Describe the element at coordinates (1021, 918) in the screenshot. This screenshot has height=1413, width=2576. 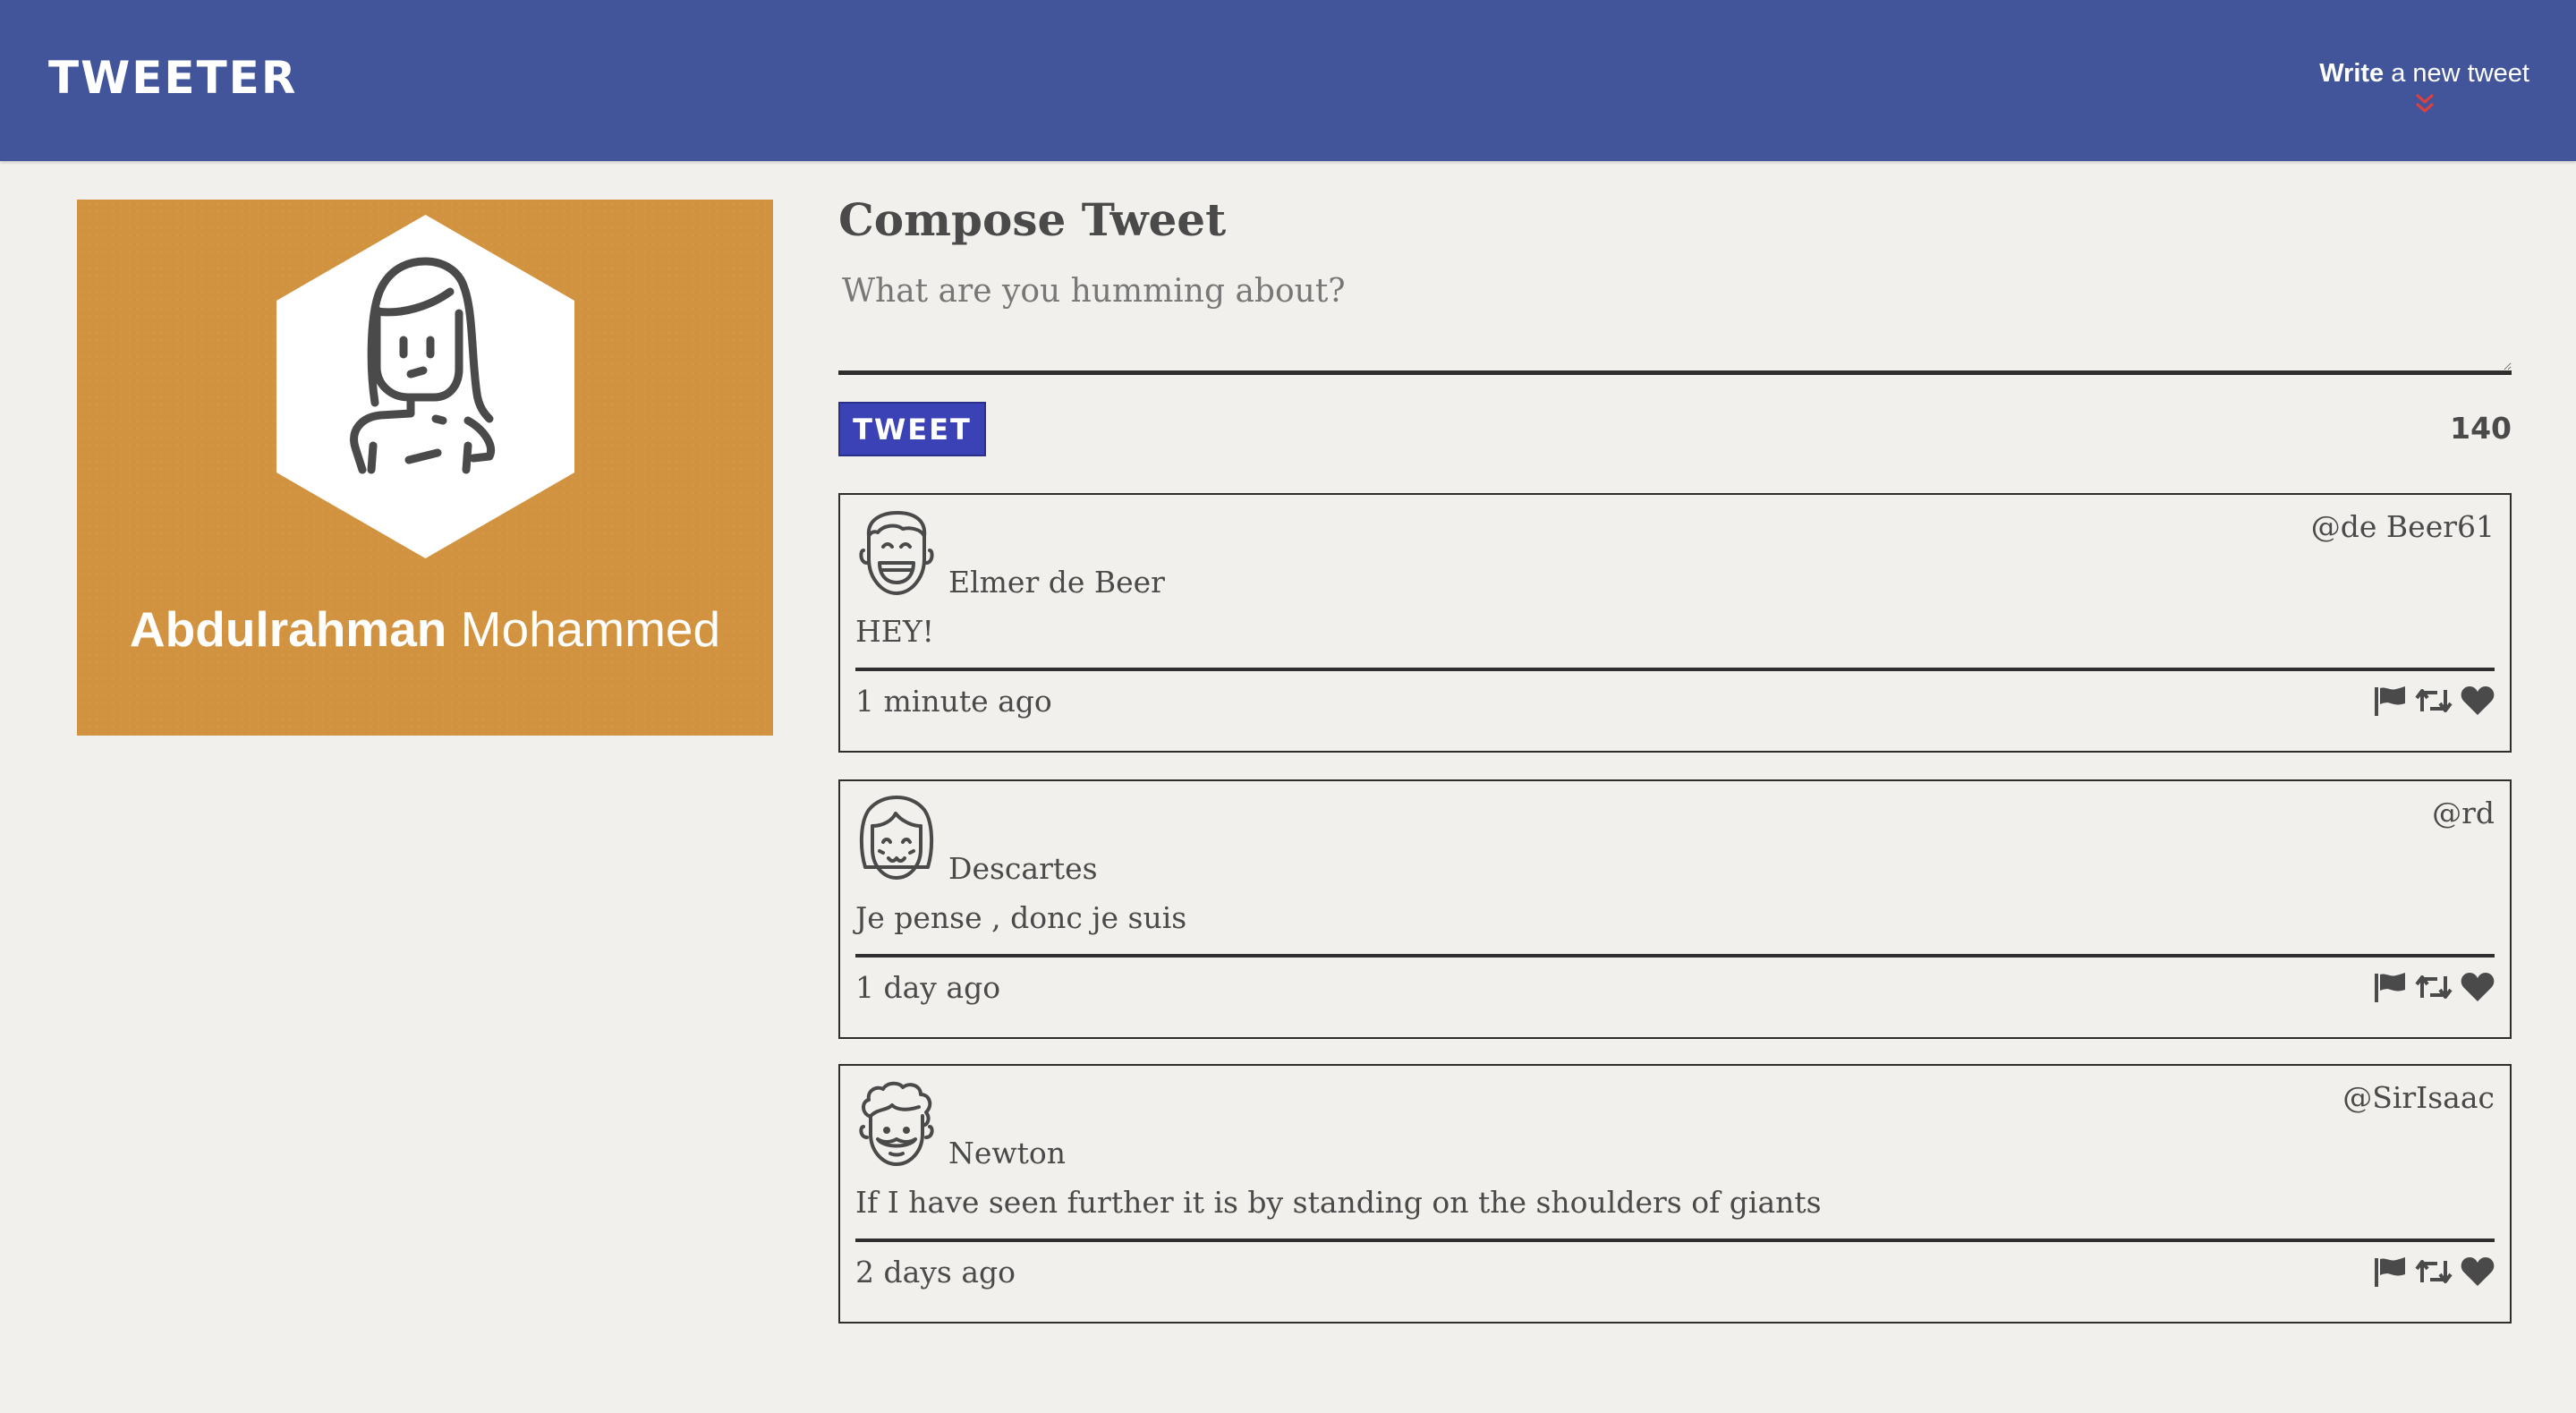
I see `tweet-content: Je pense , donc je suis` at that location.